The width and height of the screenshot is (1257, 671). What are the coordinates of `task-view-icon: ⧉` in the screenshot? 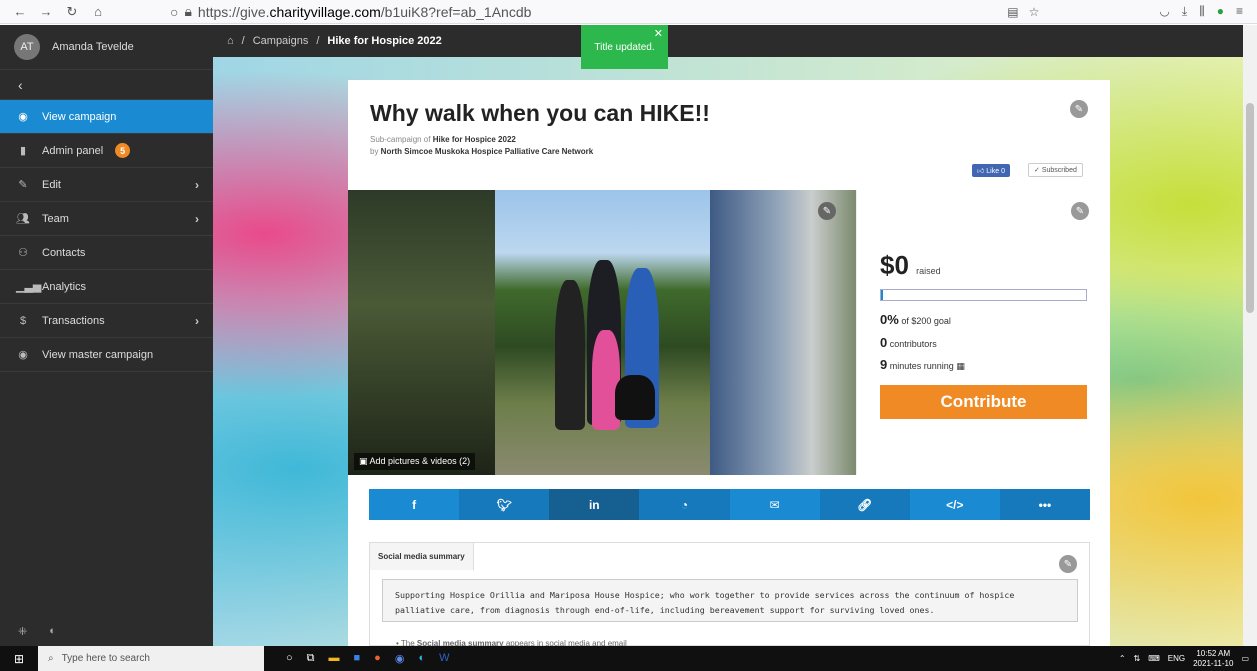 It's located at (311, 658).